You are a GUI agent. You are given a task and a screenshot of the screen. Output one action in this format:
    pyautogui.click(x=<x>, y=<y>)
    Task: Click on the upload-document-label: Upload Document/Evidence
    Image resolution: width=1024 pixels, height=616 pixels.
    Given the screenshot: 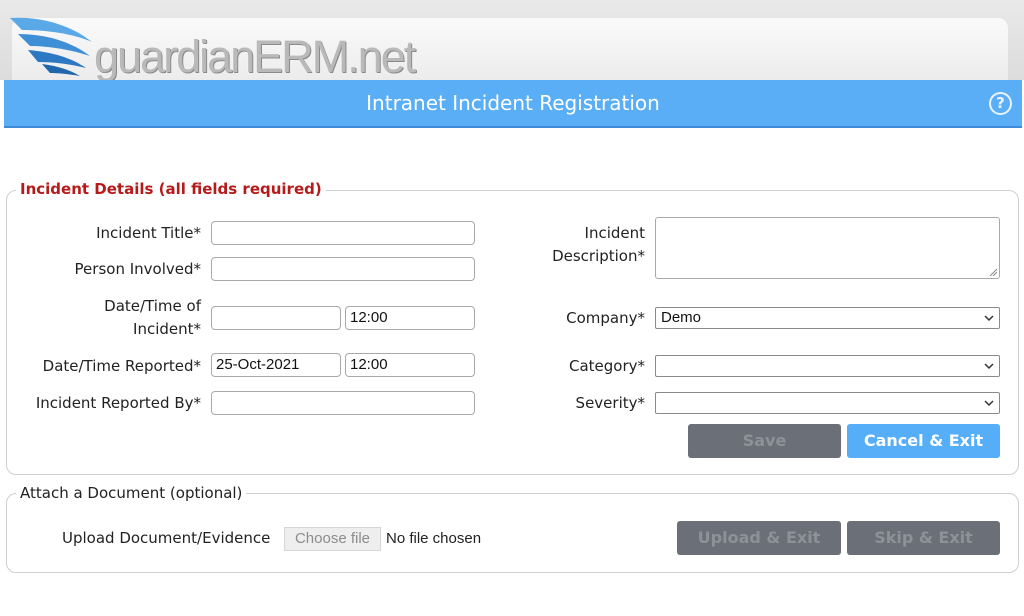 What is the action you would take?
    pyautogui.click(x=166, y=538)
    